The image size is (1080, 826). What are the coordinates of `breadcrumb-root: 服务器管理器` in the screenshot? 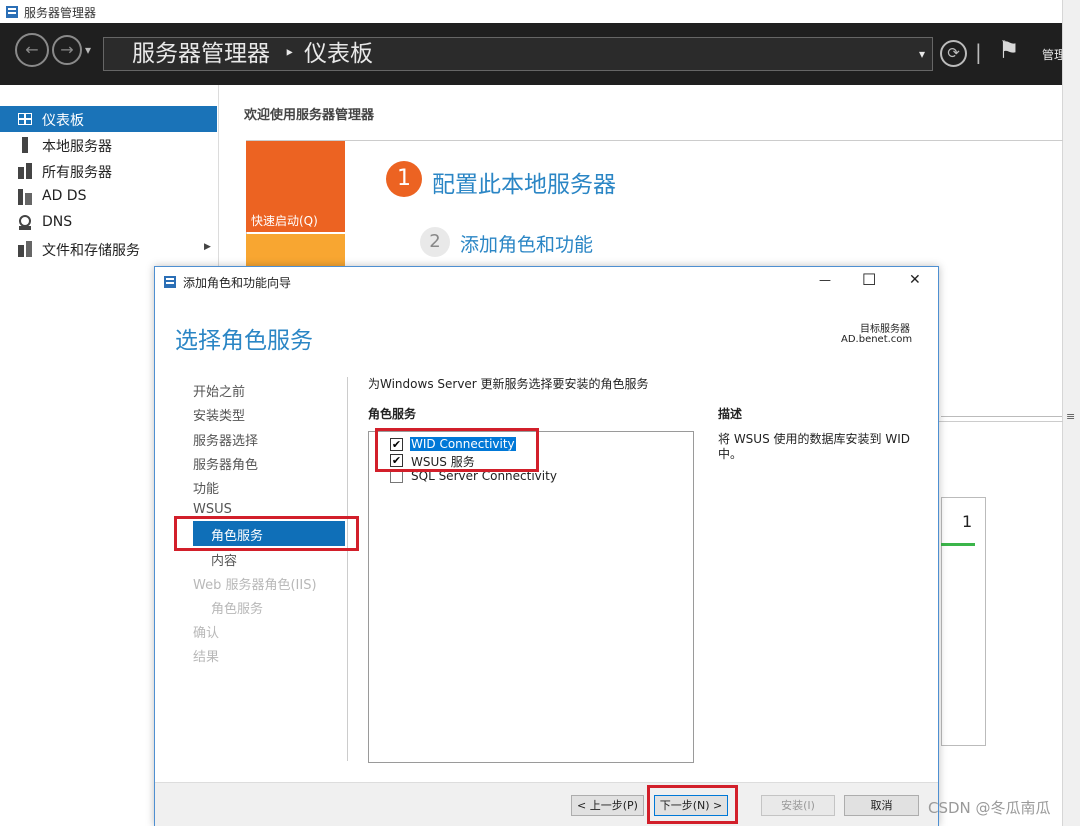 It's located at (201, 54).